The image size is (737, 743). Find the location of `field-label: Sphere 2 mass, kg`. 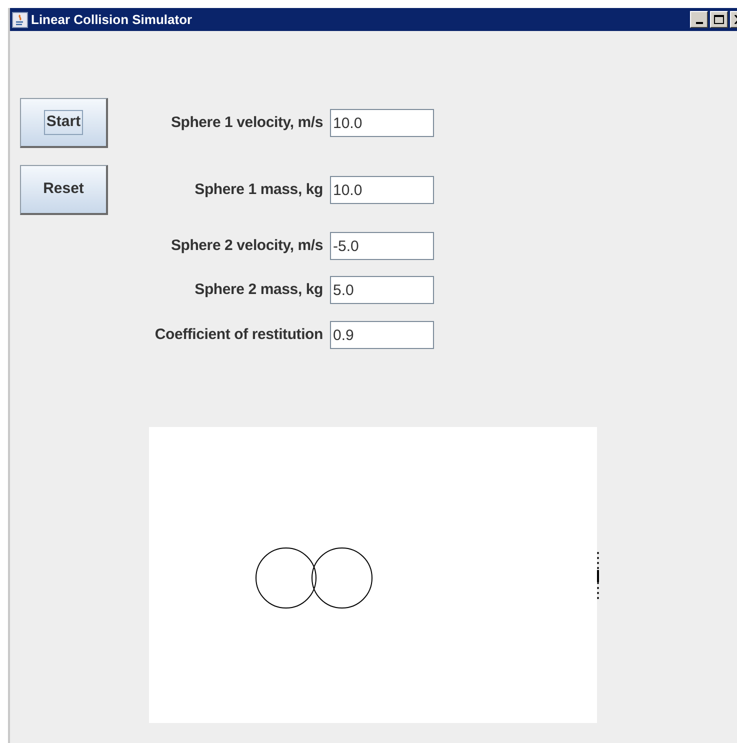

field-label: Sphere 2 mass, kg is located at coordinates (258, 290).